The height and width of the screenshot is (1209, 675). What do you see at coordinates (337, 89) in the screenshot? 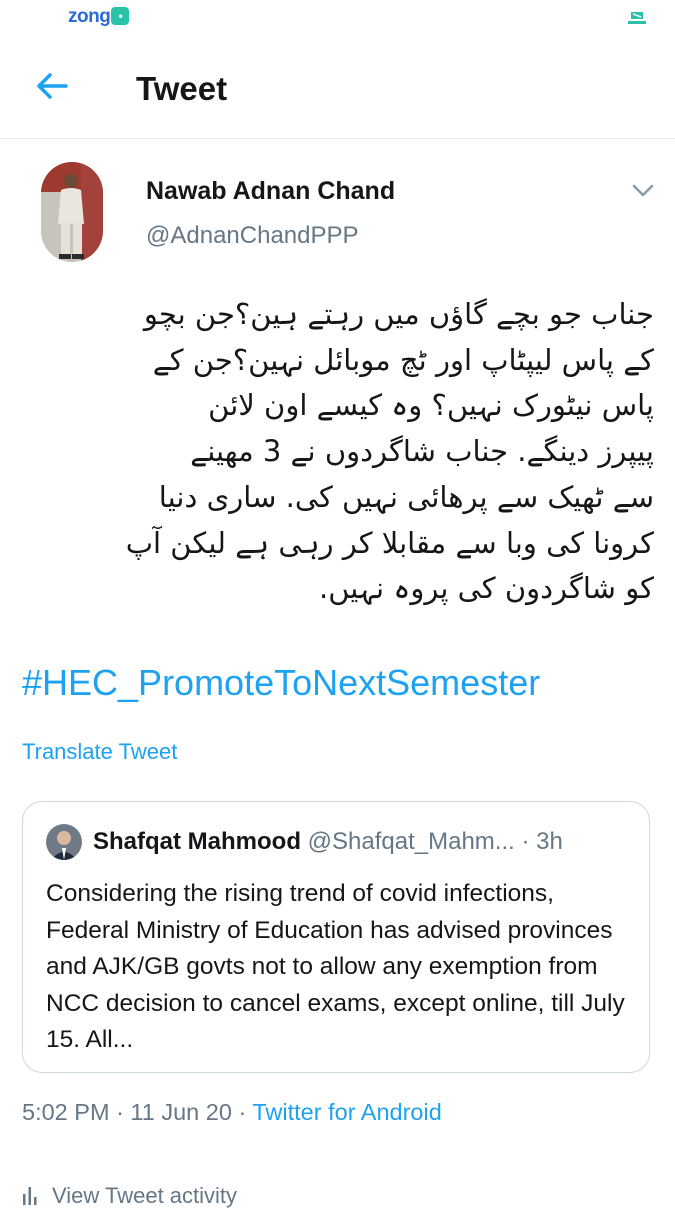
I see `top-app-bar: Tweet` at bounding box center [337, 89].